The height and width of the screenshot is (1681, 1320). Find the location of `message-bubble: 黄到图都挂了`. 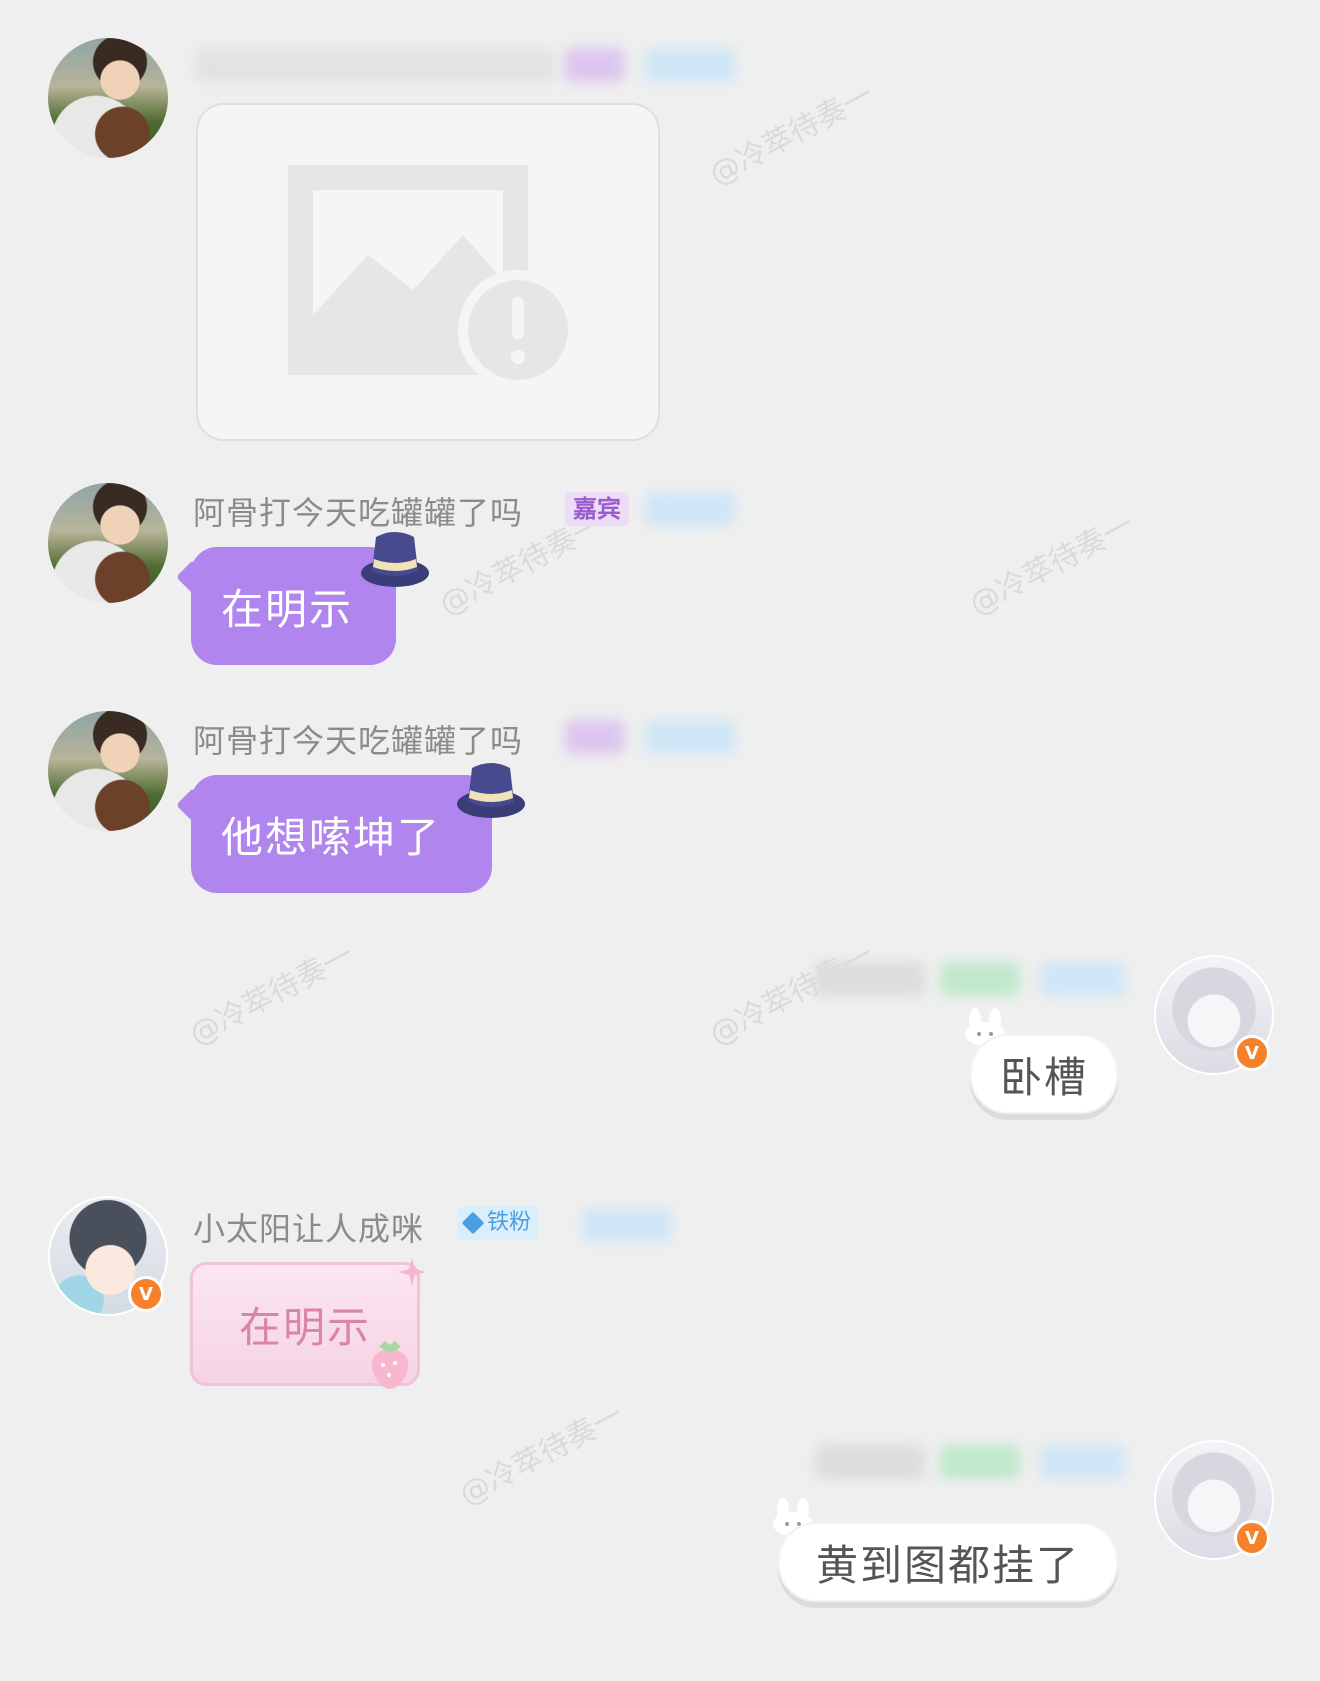

message-bubble: 黄到图都挂了 is located at coordinates (948, 1562).